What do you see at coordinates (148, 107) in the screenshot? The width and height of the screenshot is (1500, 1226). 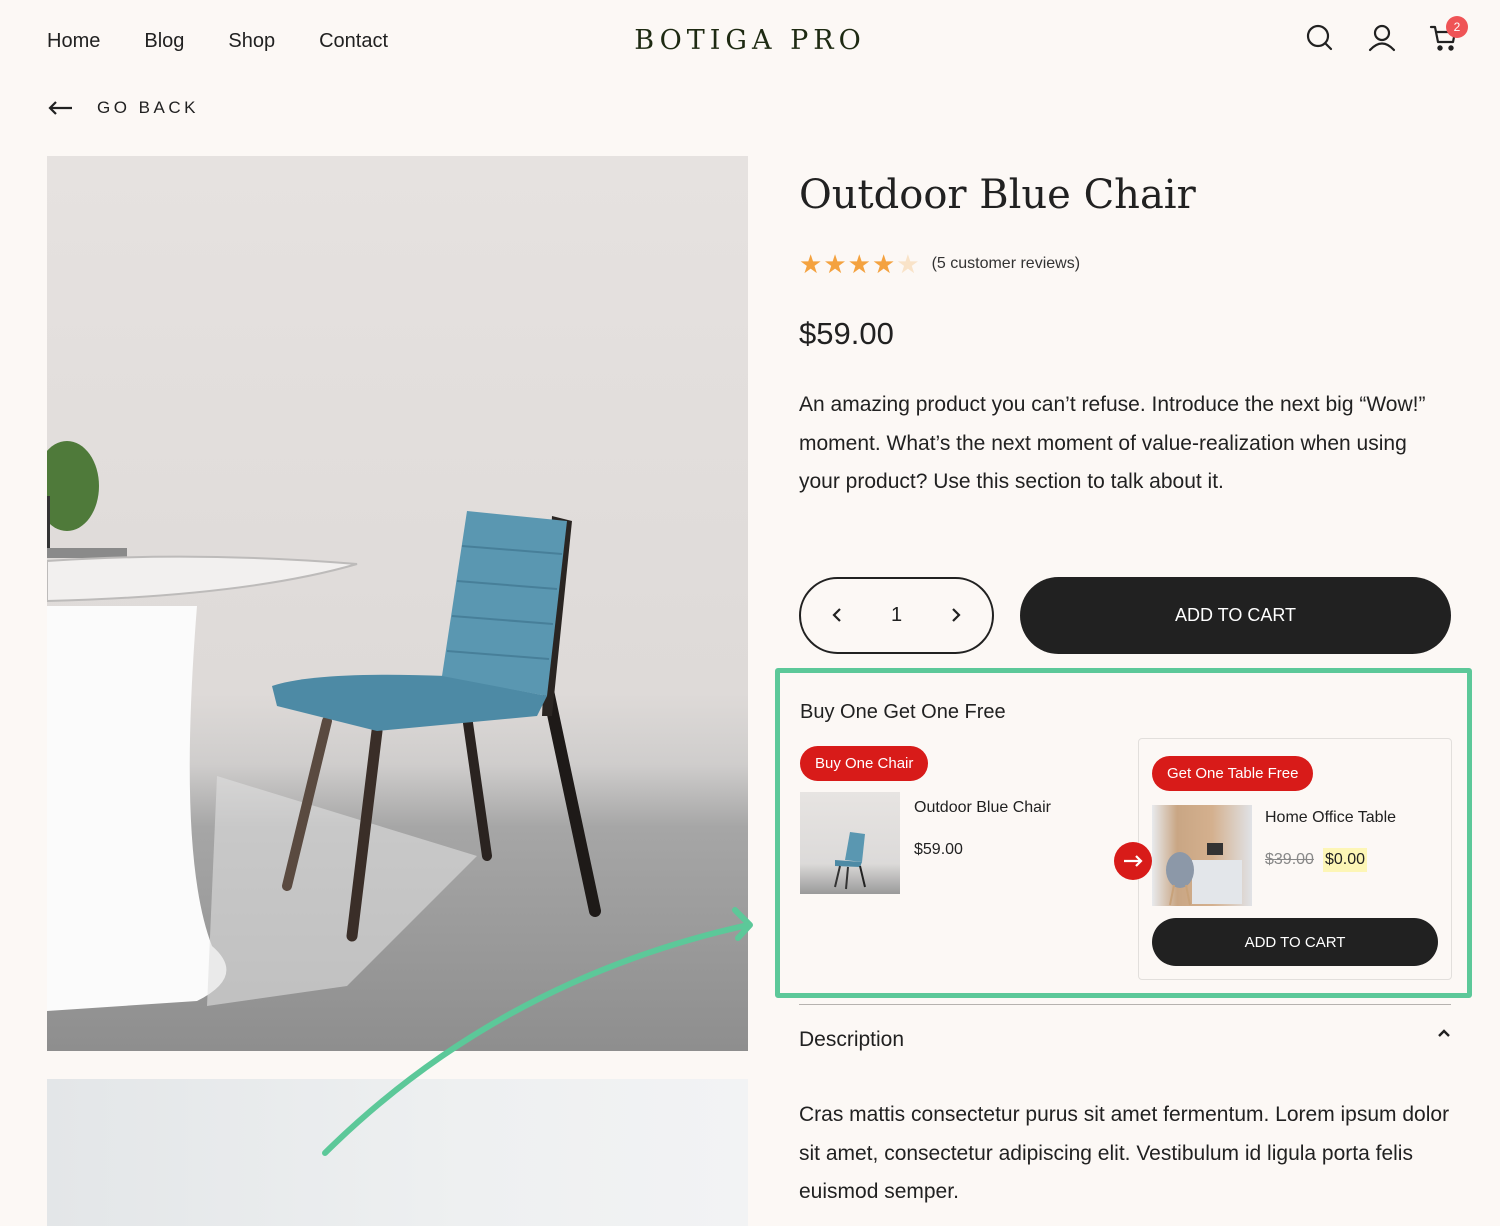 I see `go-back-label: GO BACK` at bounding box center [148, 107].